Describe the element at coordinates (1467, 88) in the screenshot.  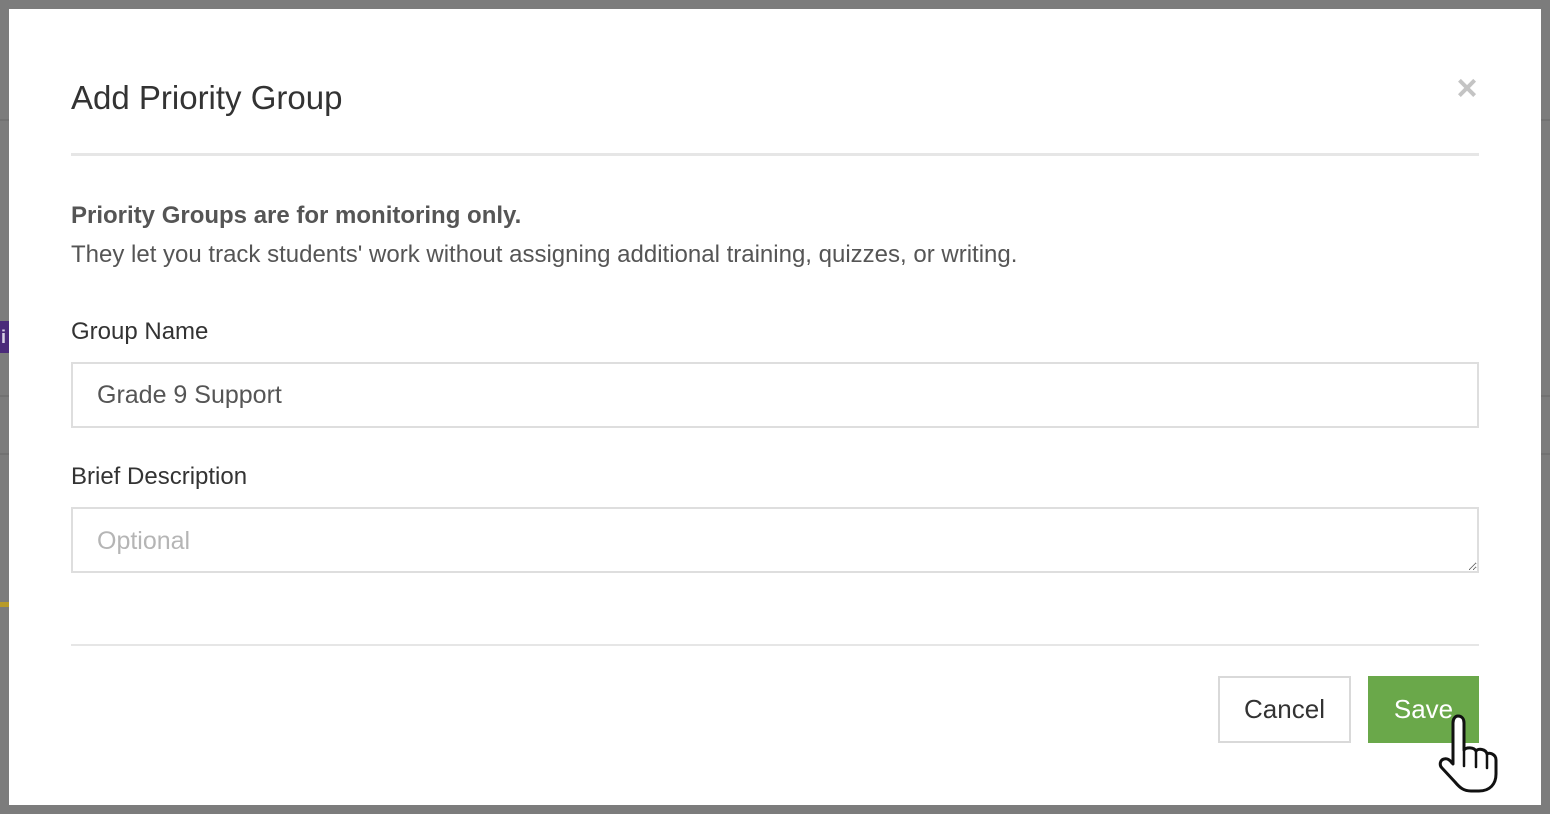
I see `close-icon: ×` at that location.